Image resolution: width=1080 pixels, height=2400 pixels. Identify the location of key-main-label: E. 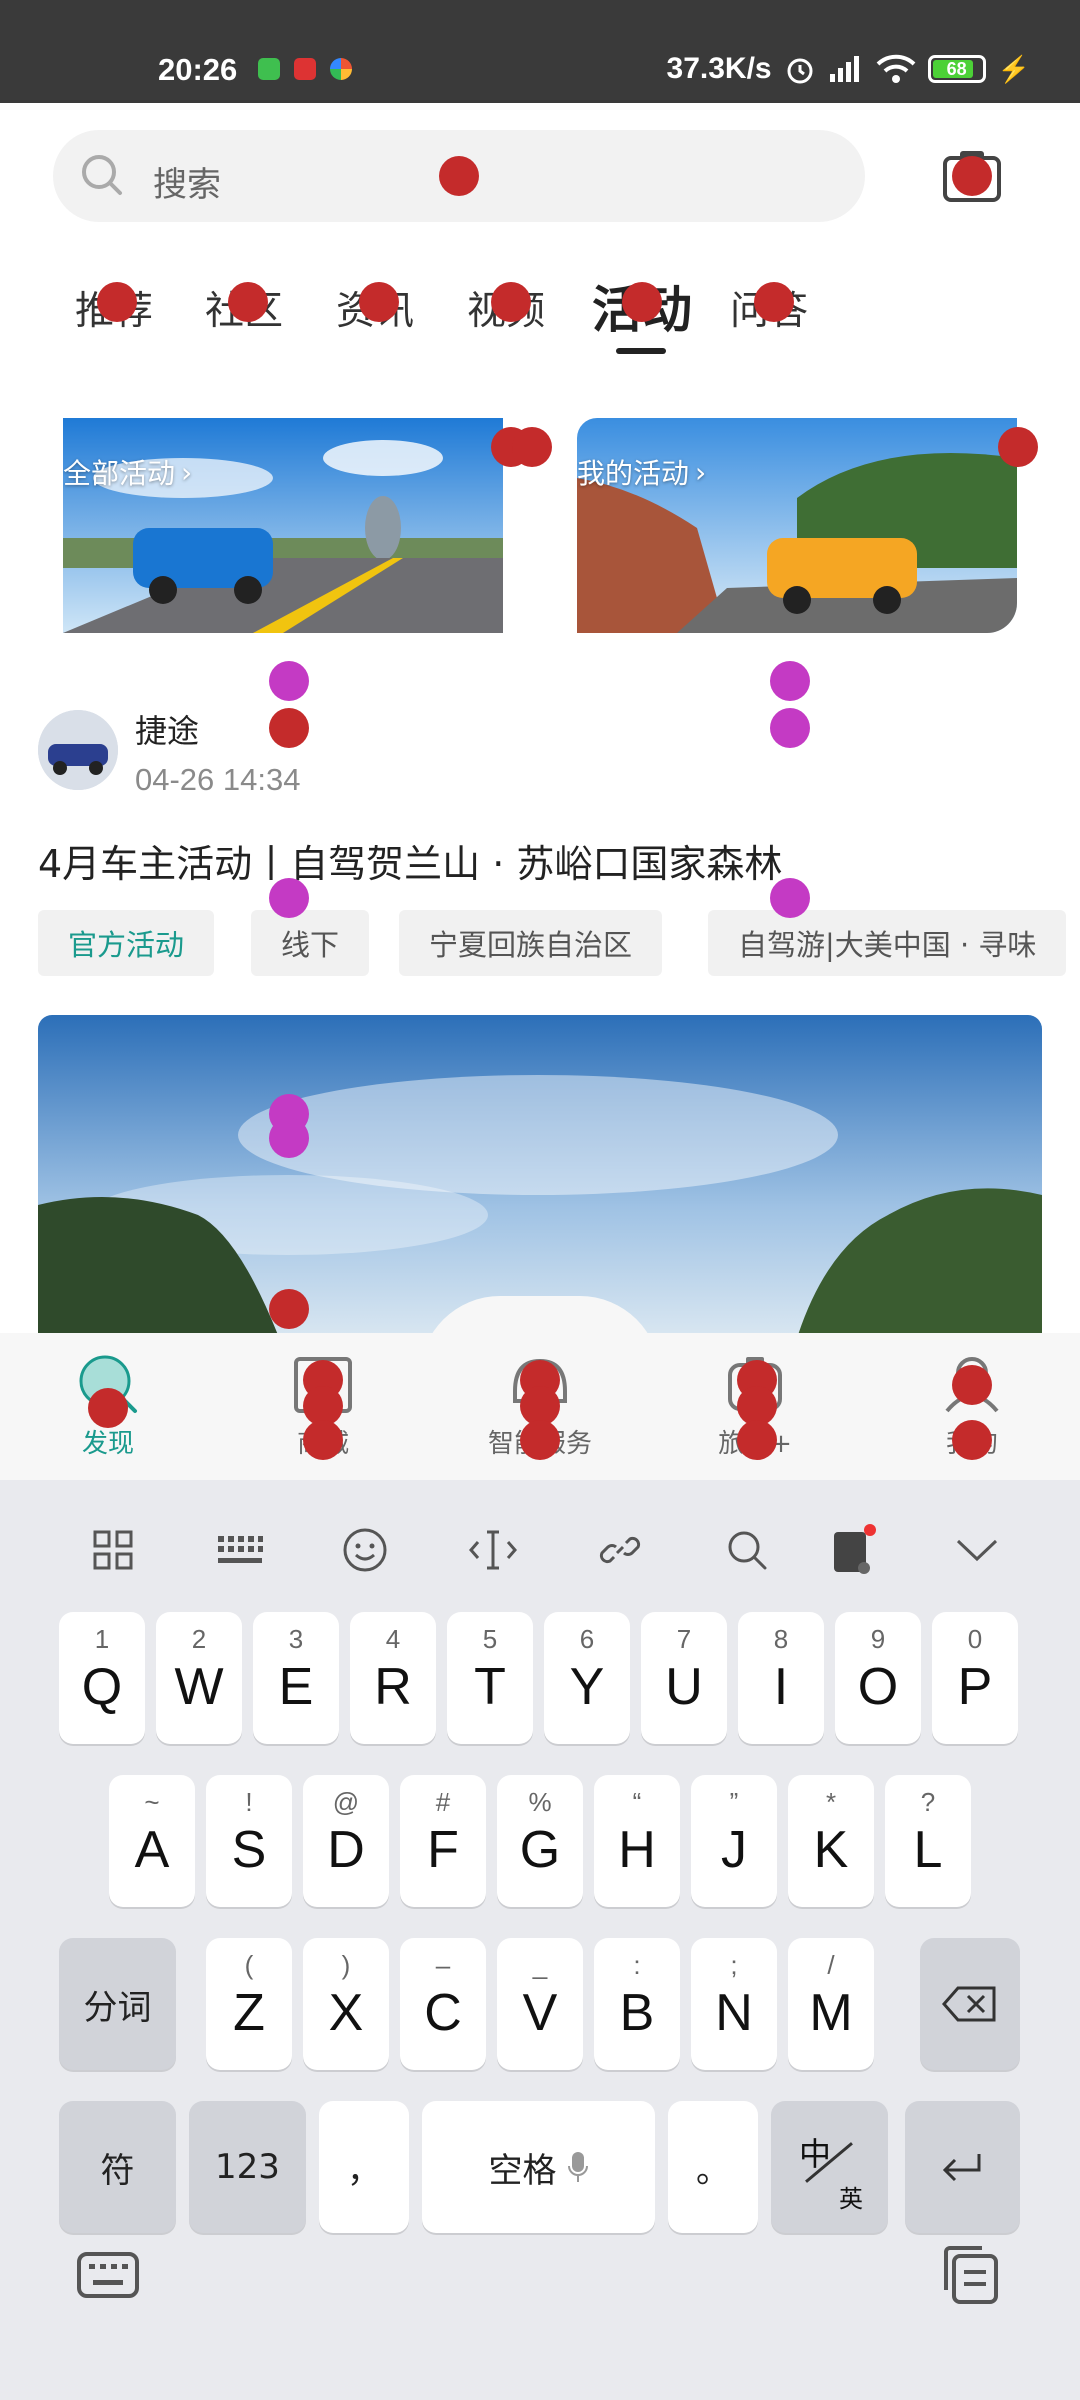
(296, 1687).